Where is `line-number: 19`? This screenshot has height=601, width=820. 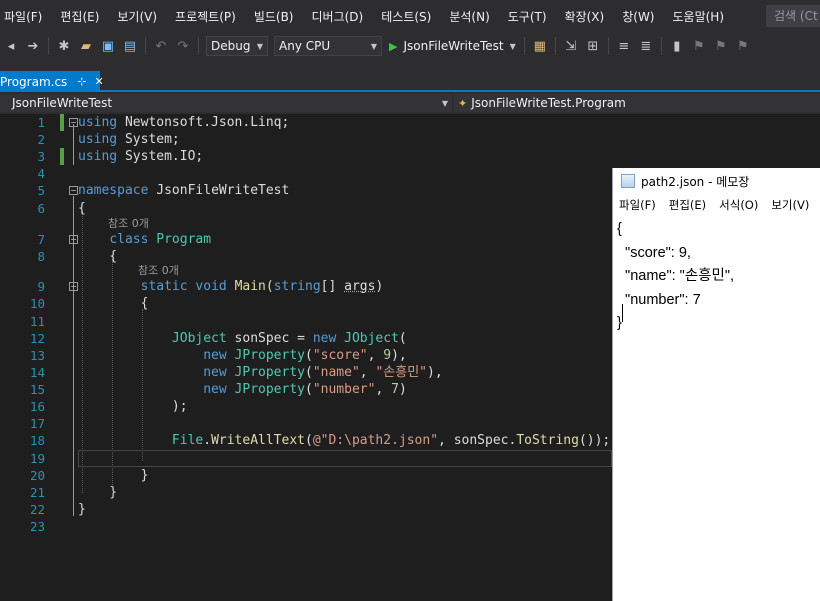
line-number: 19 is located at coordinates (37, 458).